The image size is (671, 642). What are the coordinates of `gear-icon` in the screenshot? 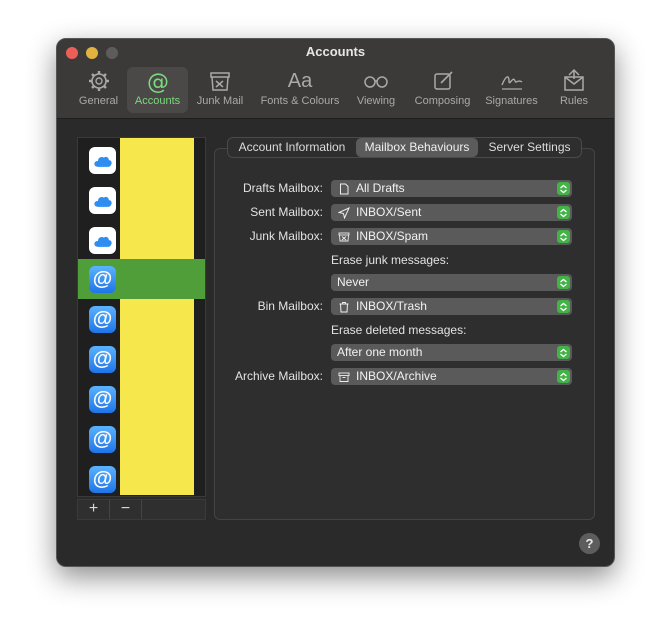 It's located at (98, 81).